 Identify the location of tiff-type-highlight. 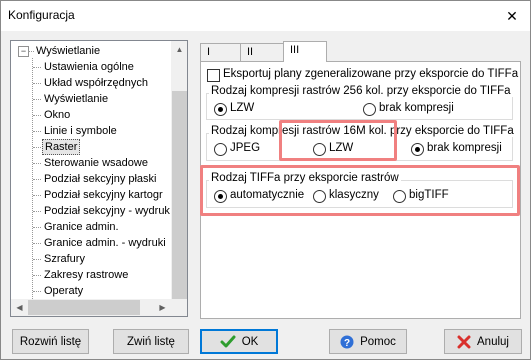
(360, 190).